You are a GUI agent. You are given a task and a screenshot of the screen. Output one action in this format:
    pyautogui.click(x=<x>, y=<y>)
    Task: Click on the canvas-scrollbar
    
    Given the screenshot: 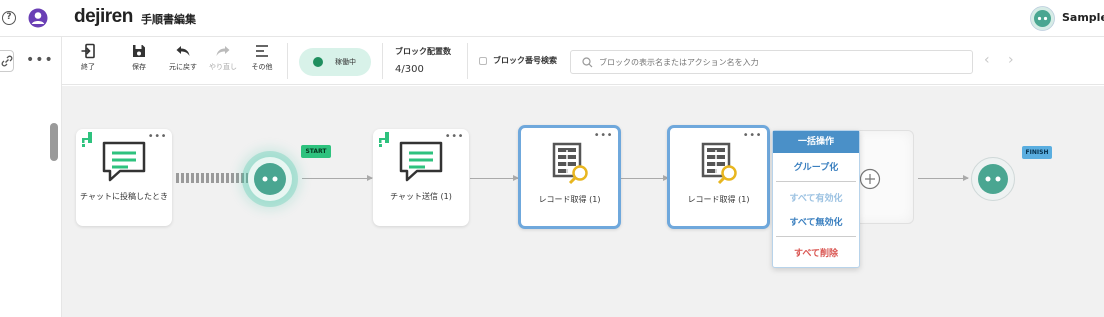 What is the action you would take?
    pyautogui.click(x=54, y=142)
    